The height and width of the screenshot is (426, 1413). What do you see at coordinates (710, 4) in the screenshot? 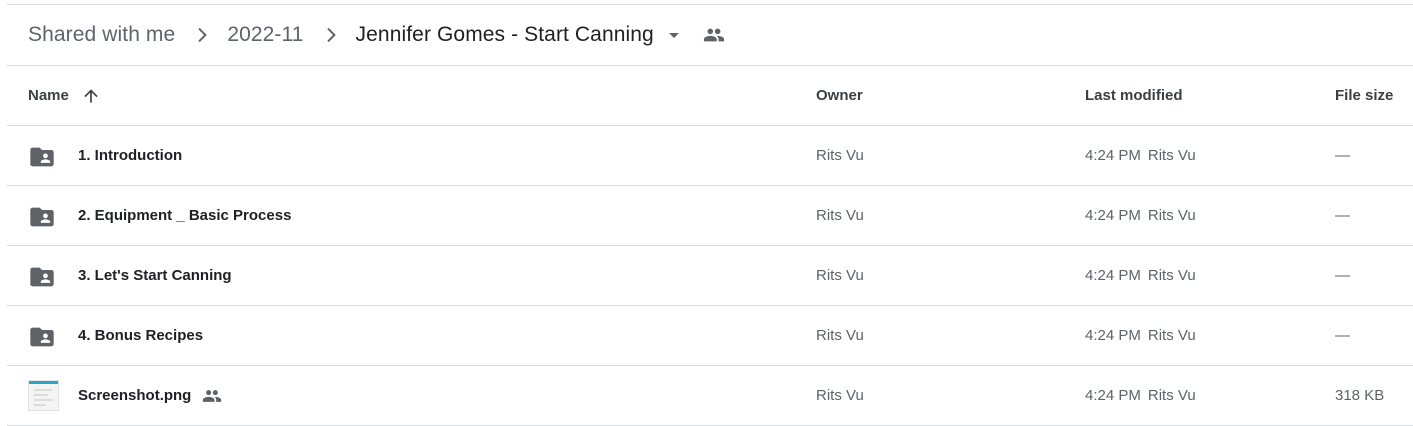
I see `top-divider` at bounding box center [710, 4].